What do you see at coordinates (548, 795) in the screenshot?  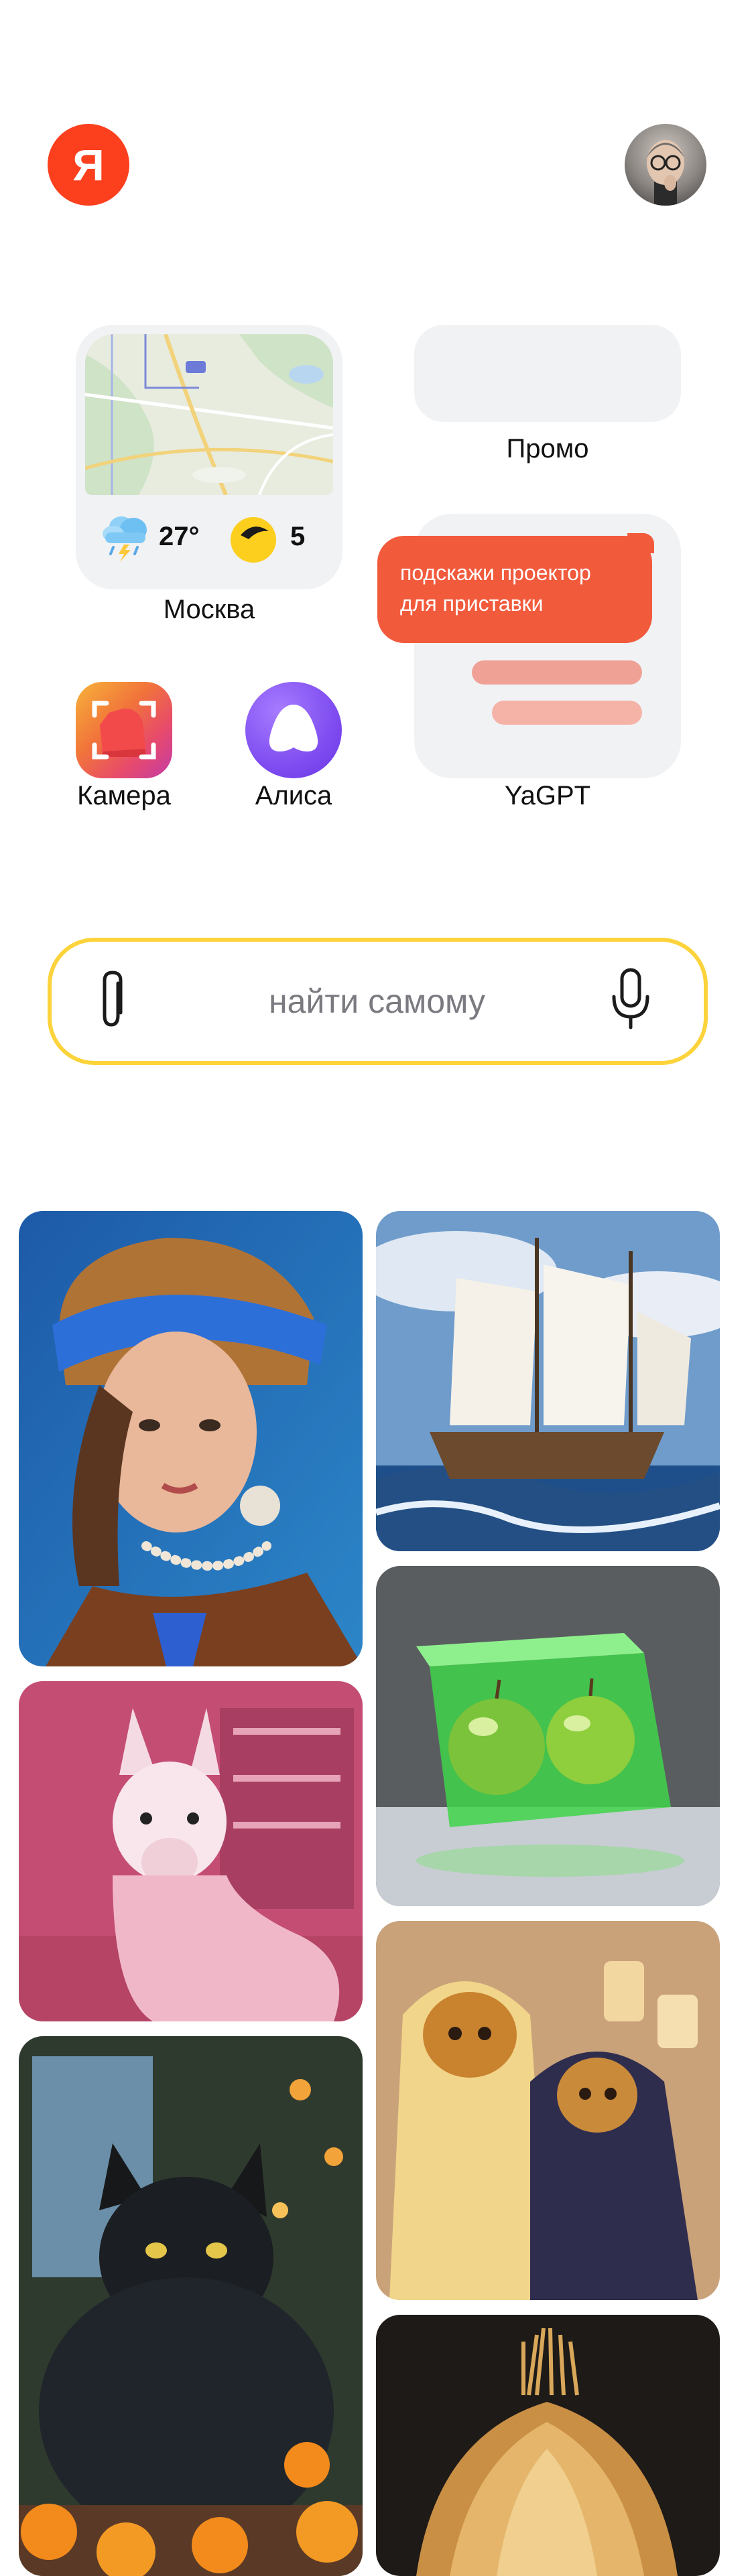 I see `yagpt-label: YaGPT` at bounding box center [548, 795].